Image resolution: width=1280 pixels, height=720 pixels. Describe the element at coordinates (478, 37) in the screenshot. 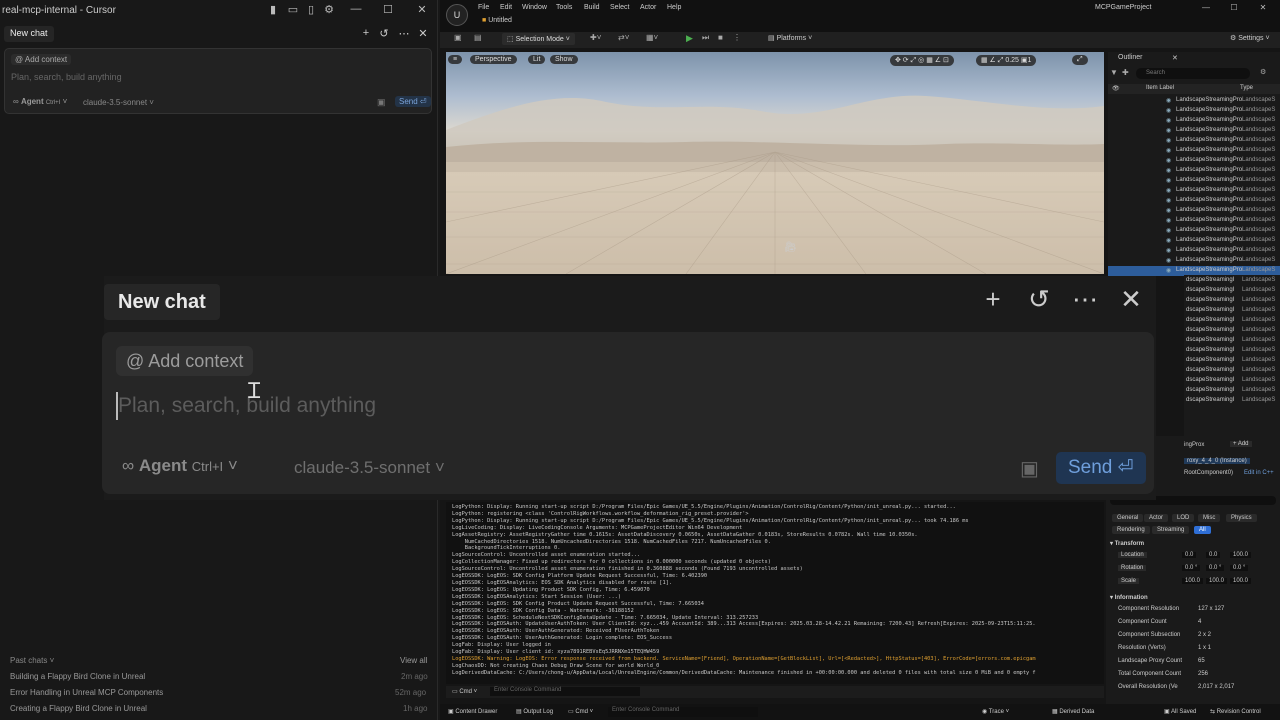

I see `content-icon: ▤` at that location.